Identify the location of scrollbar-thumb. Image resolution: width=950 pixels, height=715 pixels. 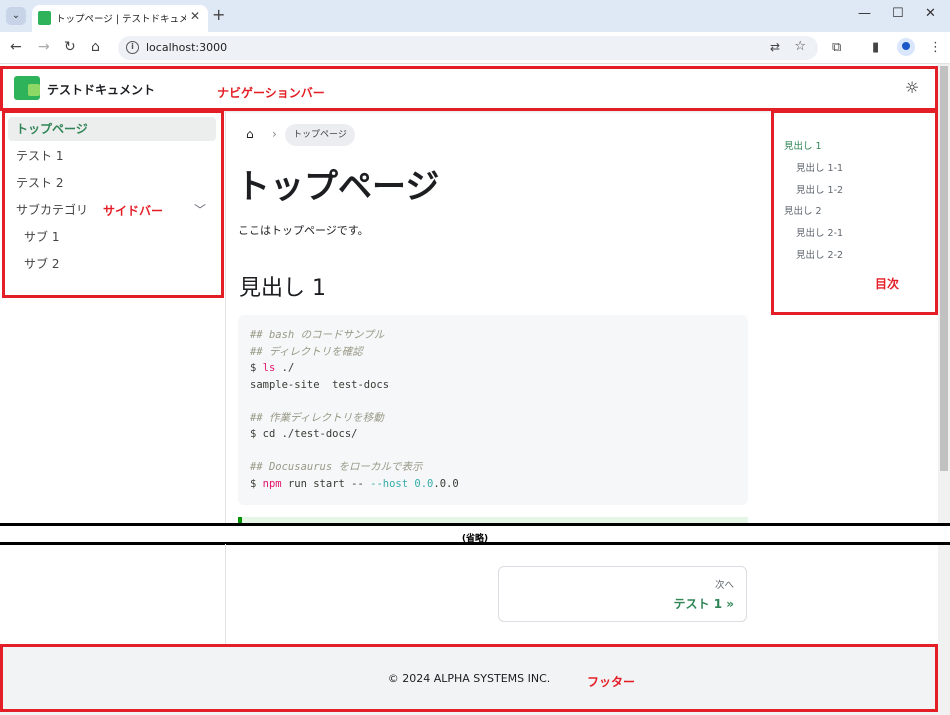
(944, 268).